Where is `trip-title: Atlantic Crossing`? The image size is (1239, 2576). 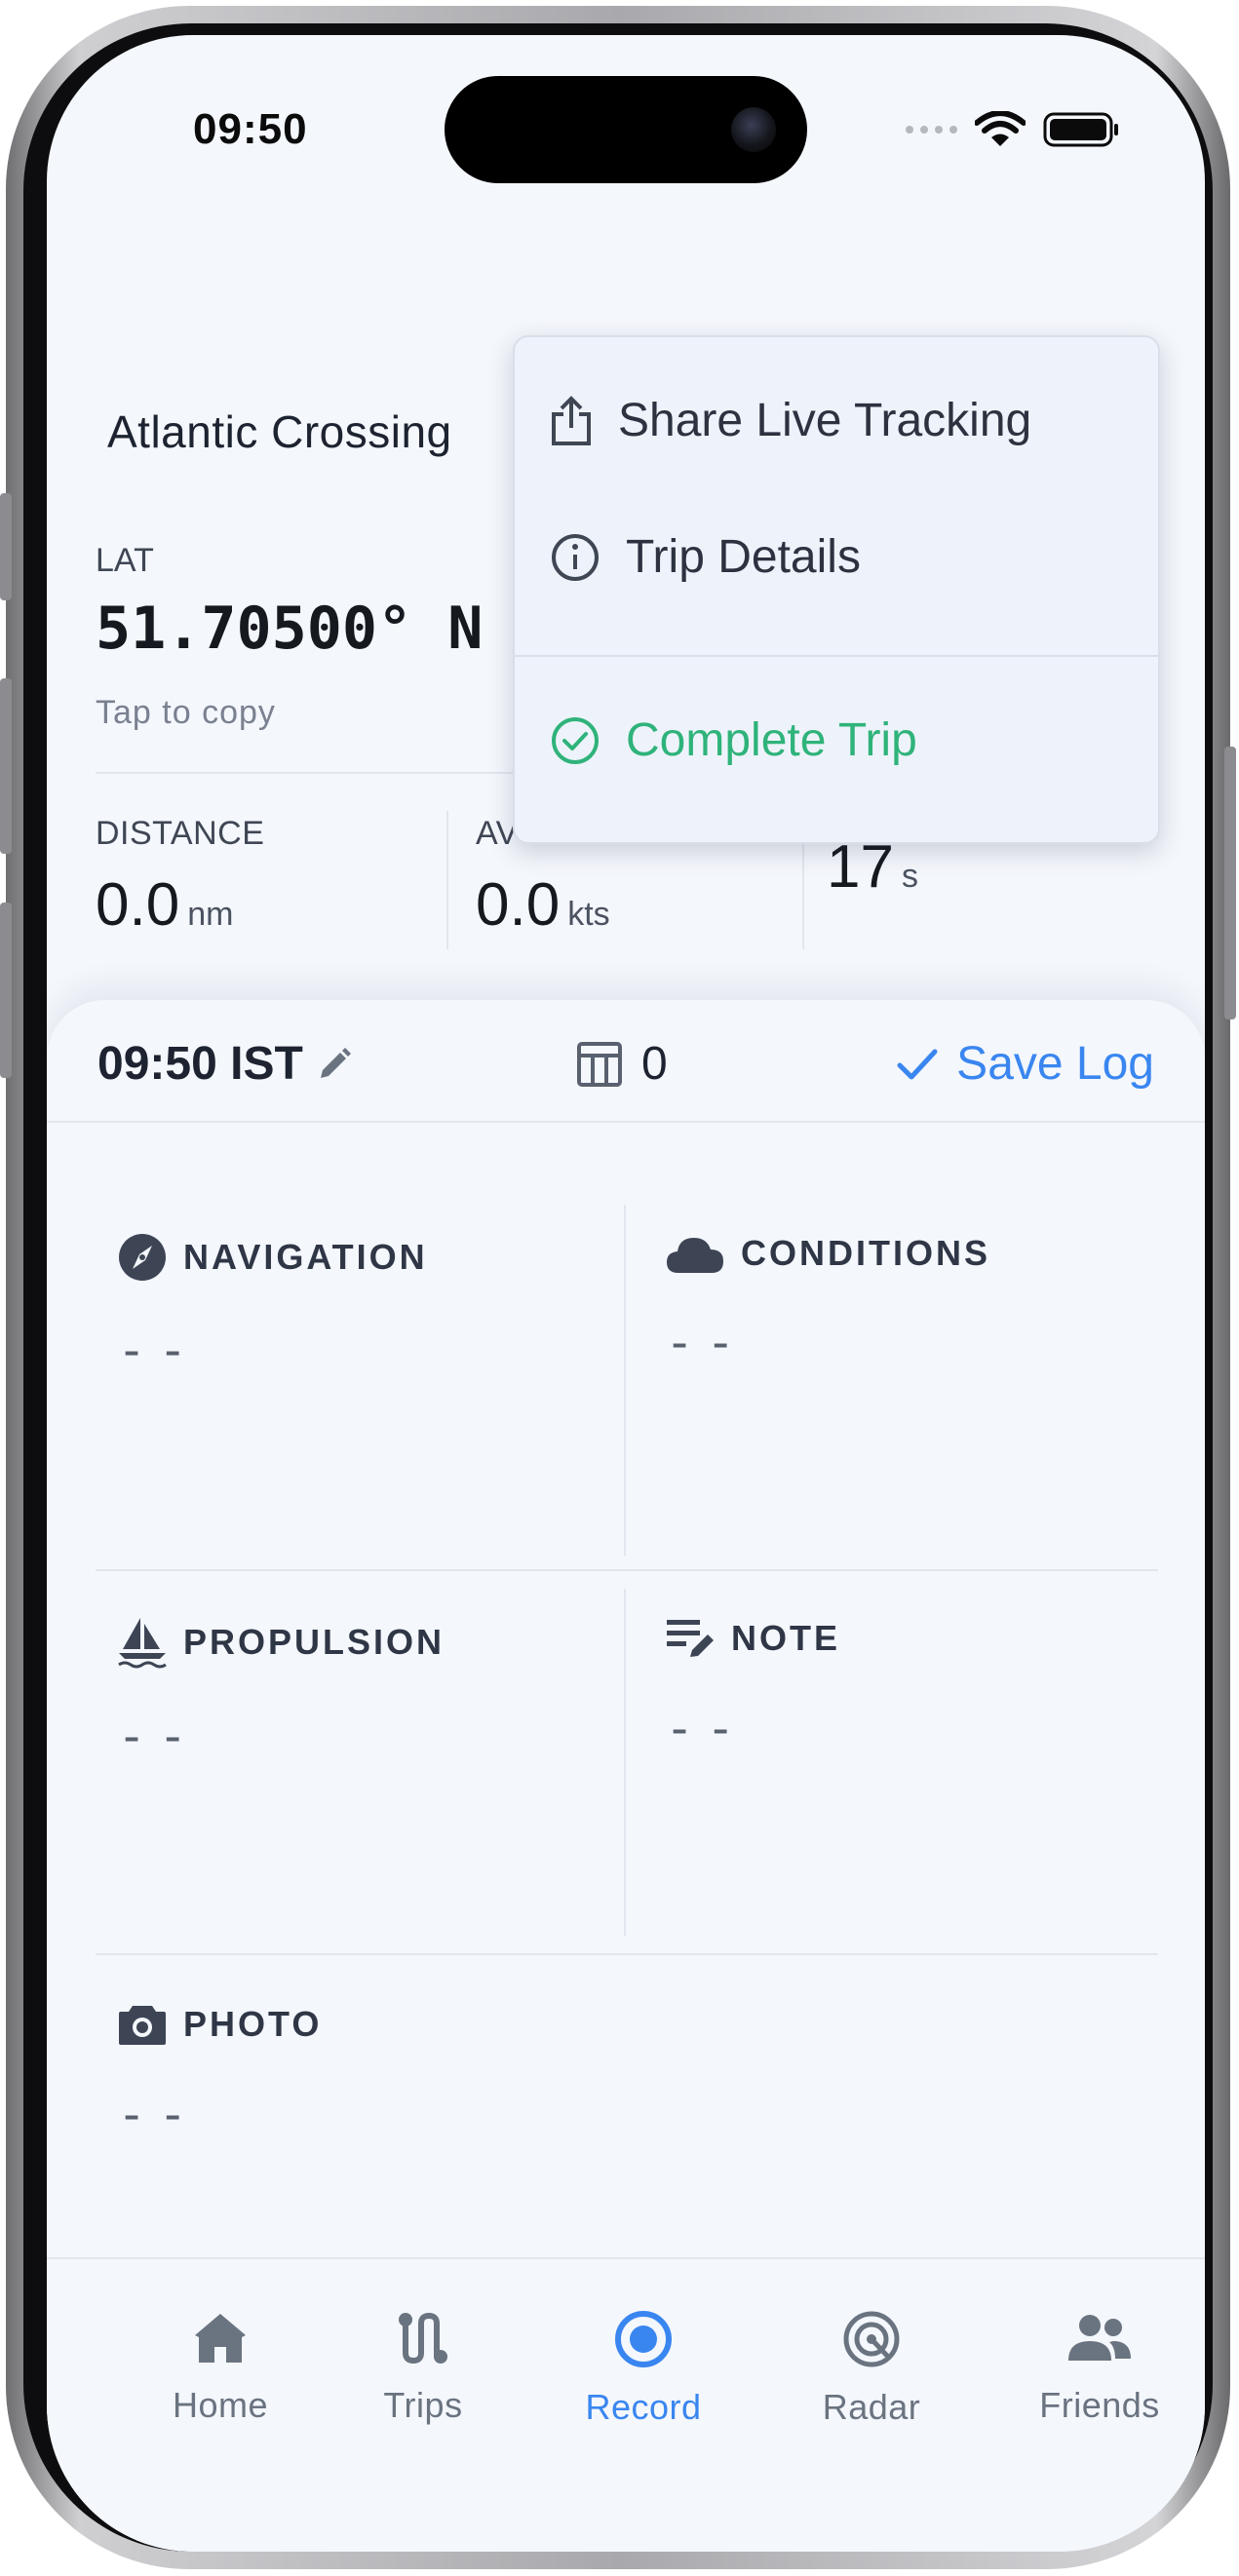 trip-title: Atlantic Crossing is located at coordinates (279, 431).